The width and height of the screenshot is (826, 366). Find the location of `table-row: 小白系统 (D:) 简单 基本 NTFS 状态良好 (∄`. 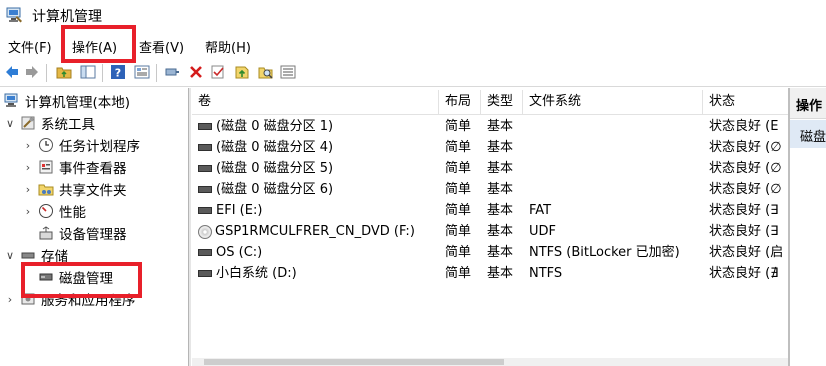

table-row: 小白系统 (D:) 简单 基本 NTFS 状态良好 (∄ is located at coordinates (490, 273).